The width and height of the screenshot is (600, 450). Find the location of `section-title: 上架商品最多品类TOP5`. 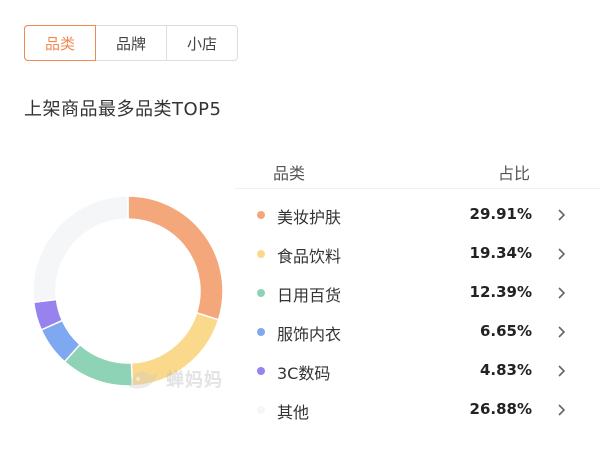

section-title: 上架商品最多品类TOP5 is located at coordinates (123, 109).